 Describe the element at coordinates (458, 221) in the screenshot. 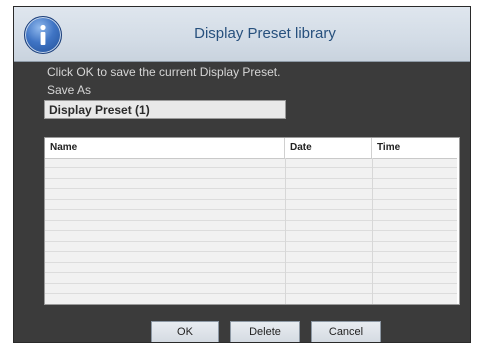

I see `table-edge` at that location.